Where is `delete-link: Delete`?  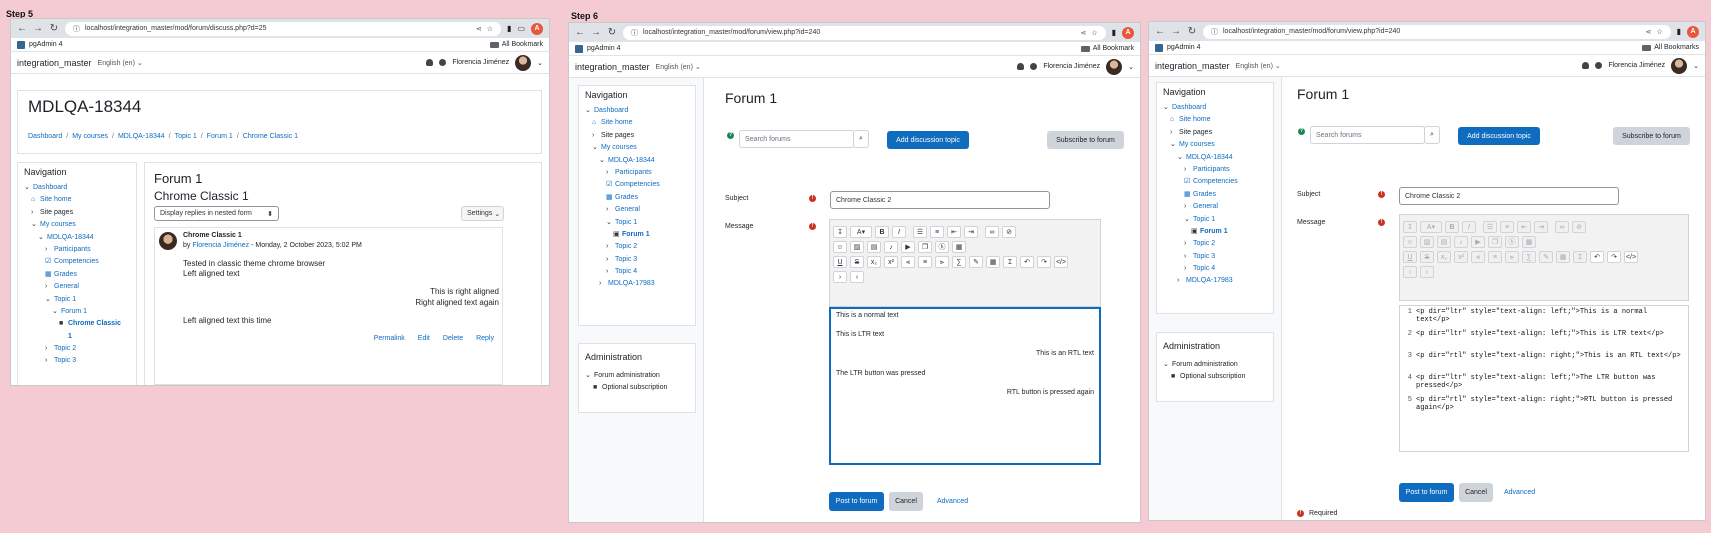 delete-link: Delete is located at coordinates (453, 338).